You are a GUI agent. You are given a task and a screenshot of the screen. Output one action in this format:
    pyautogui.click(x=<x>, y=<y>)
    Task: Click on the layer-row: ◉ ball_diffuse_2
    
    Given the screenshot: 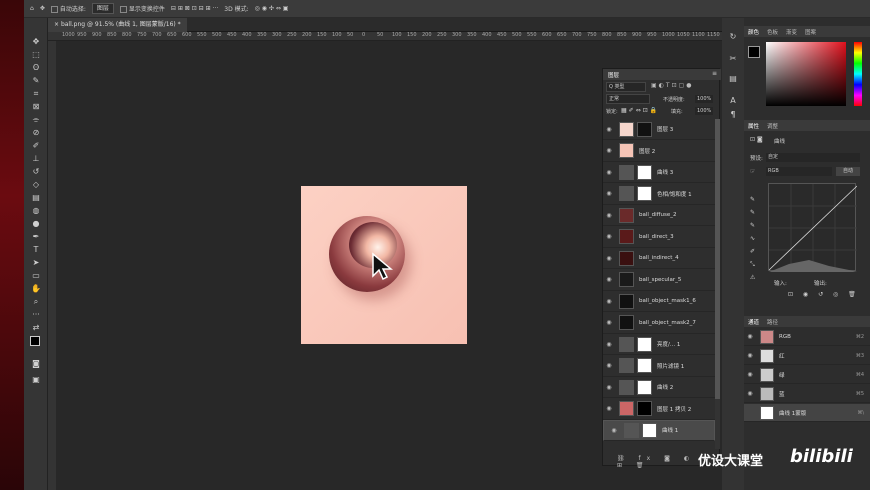 What is the action you would take?
    pyautogui.click(x=659, y=215)
    